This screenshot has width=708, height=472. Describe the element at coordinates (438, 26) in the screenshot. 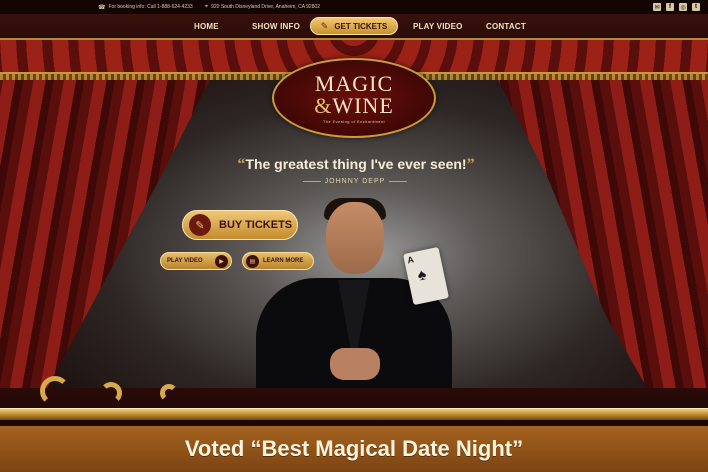

I see `nav-play-video: PLAY VIDEO` at that location.